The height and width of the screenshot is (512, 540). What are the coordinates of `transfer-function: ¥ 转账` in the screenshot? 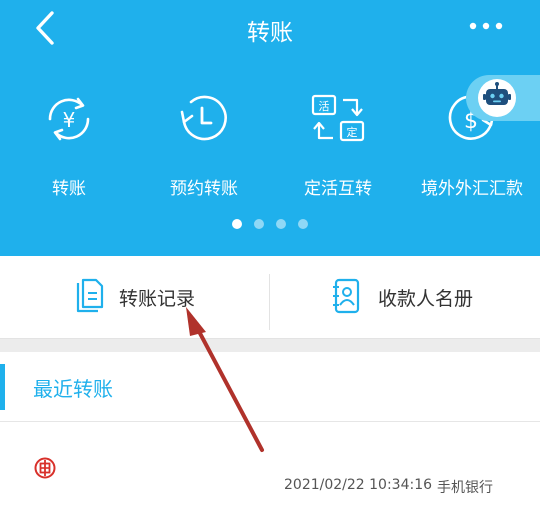 It's located at (69, 148).